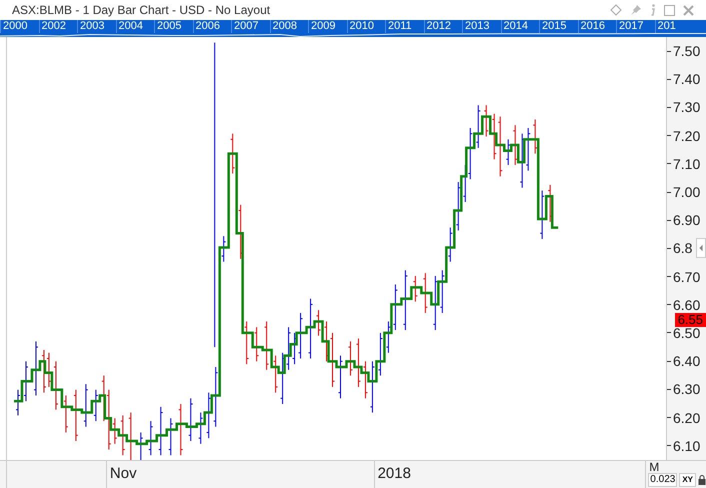  What do you see at coordinates (519, 26) in the screenshot?
I see `navigator-year: 2014` at bounding box center [519, 26].